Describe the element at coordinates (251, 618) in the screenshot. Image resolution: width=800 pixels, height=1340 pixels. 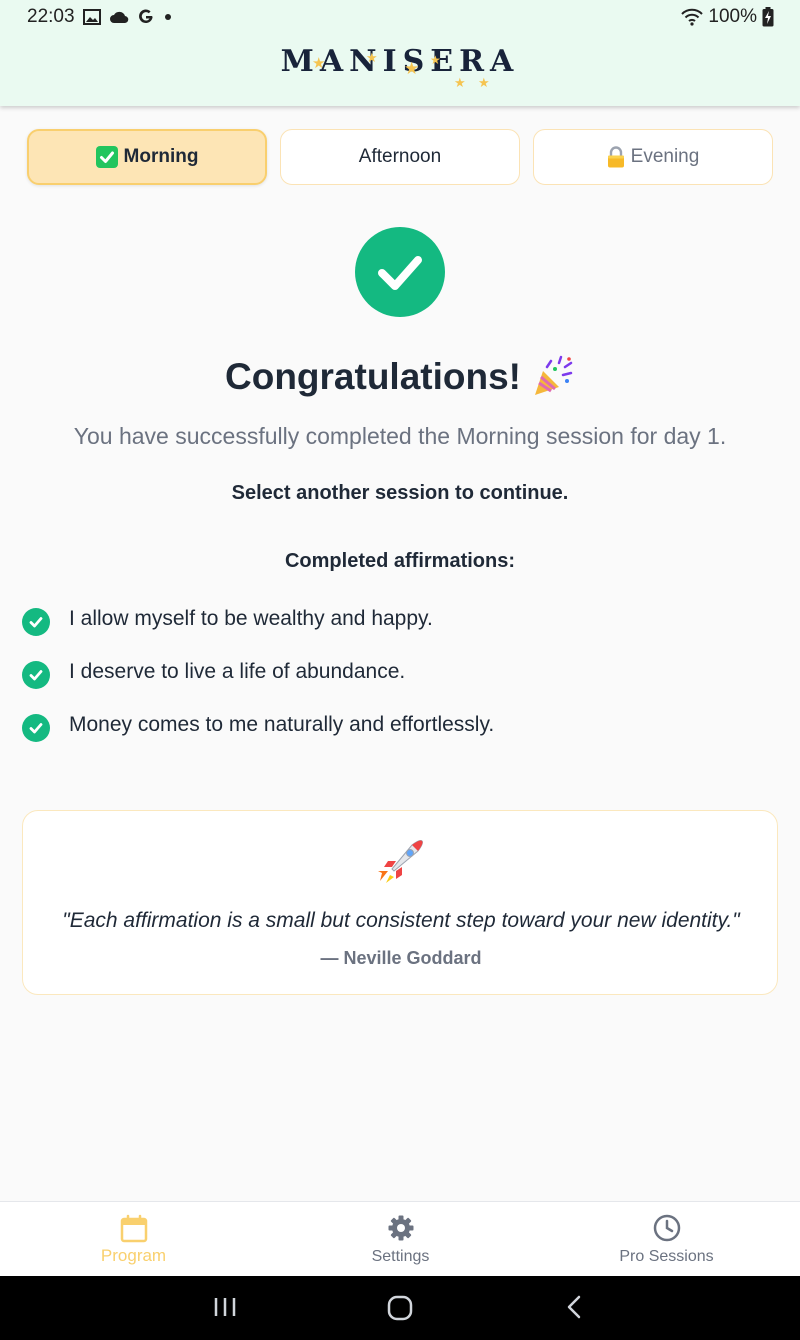
I see `affirmation-text: I allow myself to be wealthy and happy.` at that location.